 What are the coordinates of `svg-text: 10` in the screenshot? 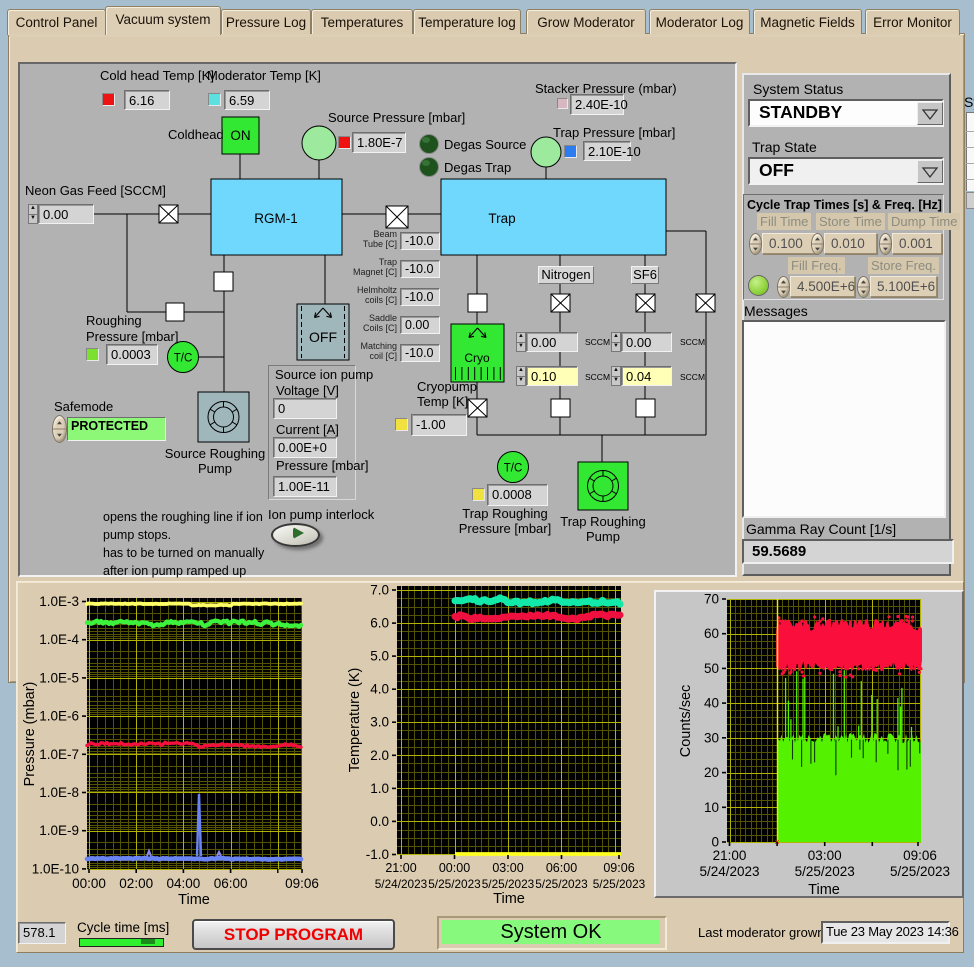 It's located at (711, 807).